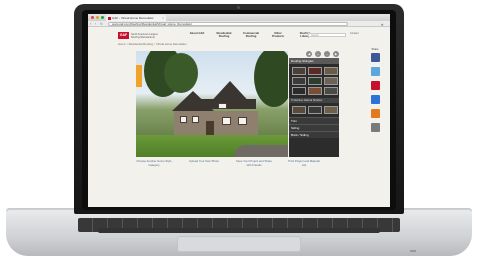 This screenshot has width=477, height=267. Describe the element at coordinates (92, 17) in the screenshot. I see `close-window-icon` at that location.